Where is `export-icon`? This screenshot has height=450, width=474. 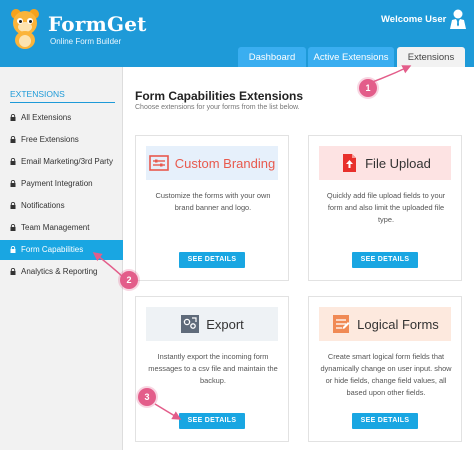 export-icon is located at coordinates (190, 324).